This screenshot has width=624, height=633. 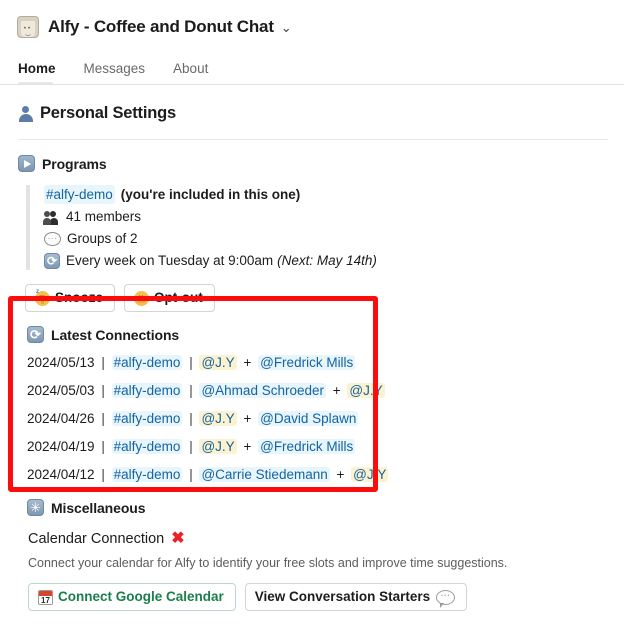 I want to click on schedule-next: (Next: May 14th), so click(x=327, y=260).